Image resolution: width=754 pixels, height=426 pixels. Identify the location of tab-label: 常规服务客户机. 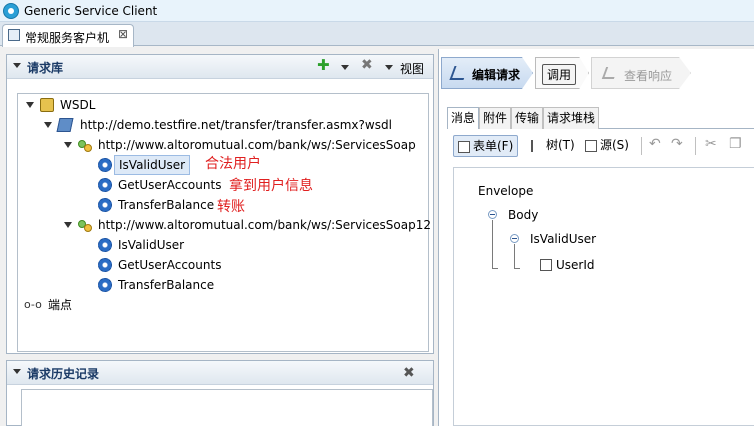
(67, 38).